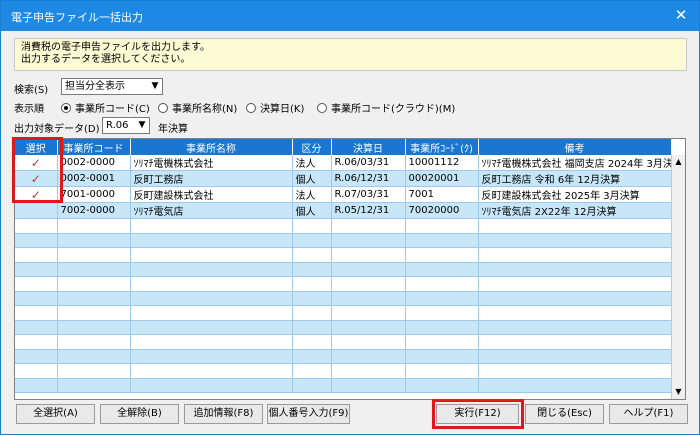 The image size is (700, 435). Describe the element at coordinates (442, 210) in the screenshot. I see `cell-cloud: 70020000` at that location.